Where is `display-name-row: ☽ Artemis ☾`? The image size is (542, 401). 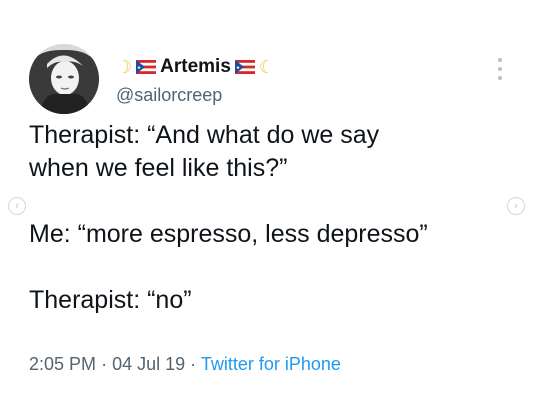 display-name-row: ☽ Artemis ☾ is located at coordinates (195, 67).